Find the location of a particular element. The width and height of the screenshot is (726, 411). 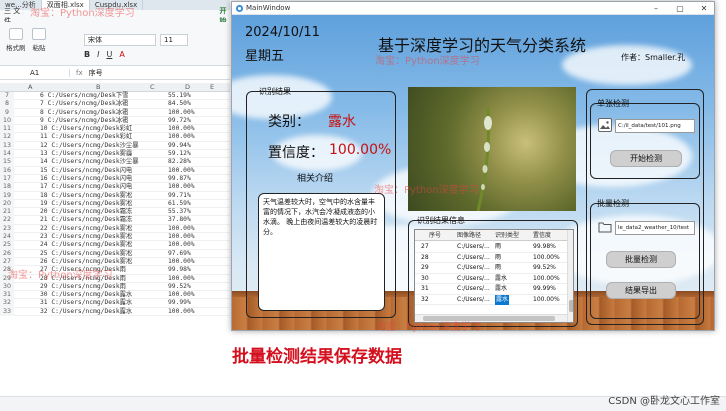

image-icon is located at coordinates (605, 125).